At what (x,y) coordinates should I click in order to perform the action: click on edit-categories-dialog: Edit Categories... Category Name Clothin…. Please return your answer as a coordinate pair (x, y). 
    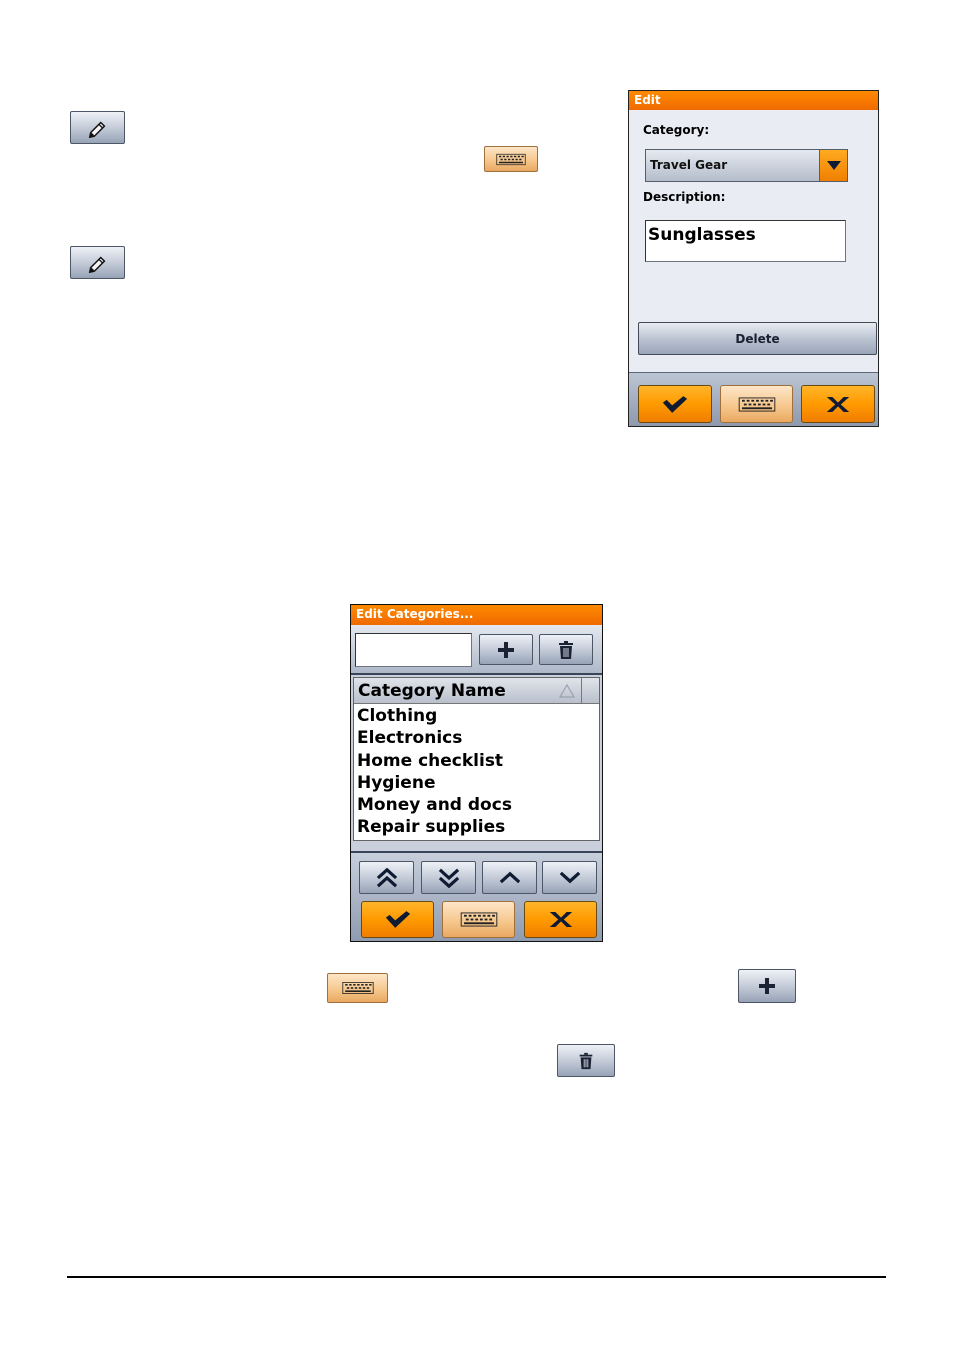
    Looking at the image, I should click on (476, 773).